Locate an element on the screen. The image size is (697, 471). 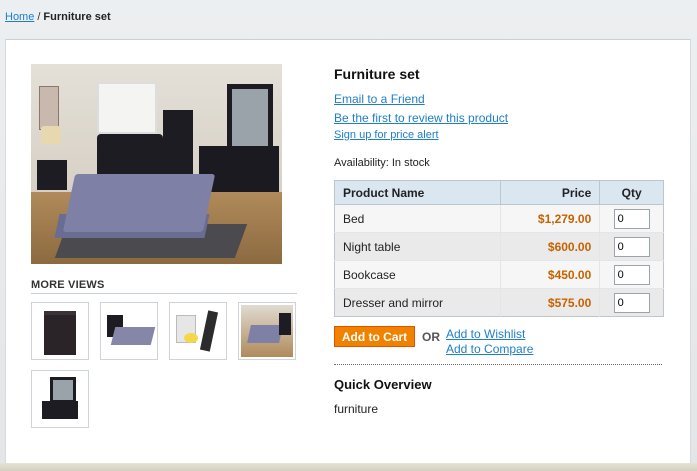
breadcrumb: Home / Furniture set is located at coordinates (58, 17).